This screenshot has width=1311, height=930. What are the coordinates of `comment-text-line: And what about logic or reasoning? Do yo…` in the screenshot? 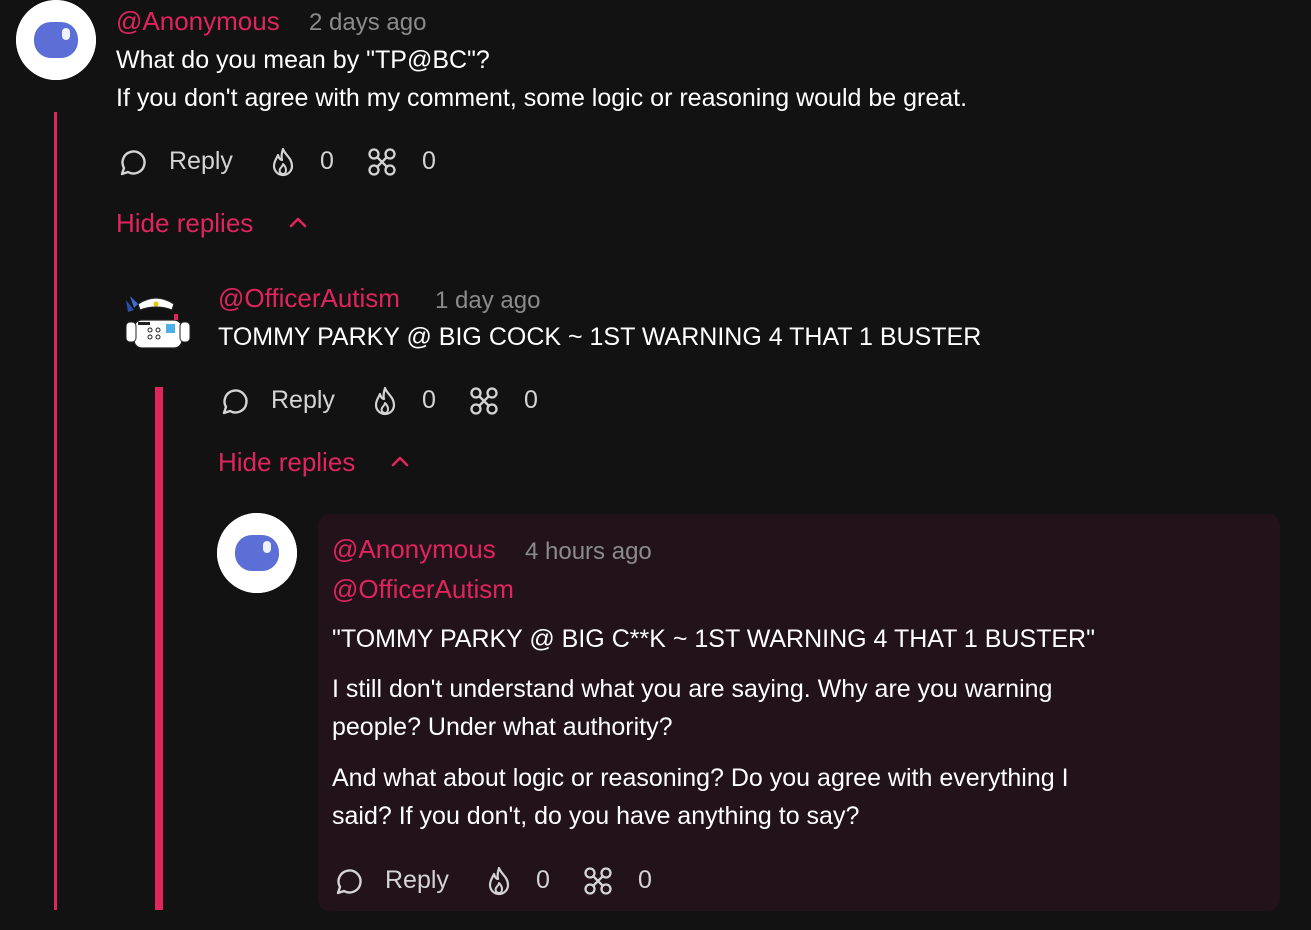 It's located at (700, 778).